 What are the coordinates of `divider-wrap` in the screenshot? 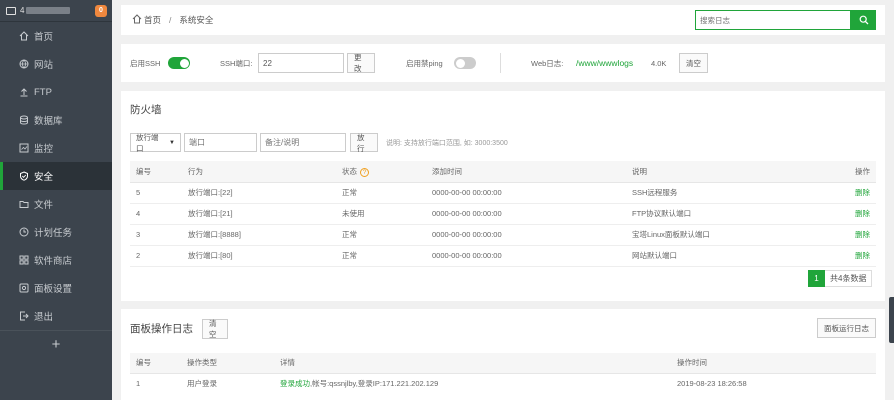 It's located at (500, 63).